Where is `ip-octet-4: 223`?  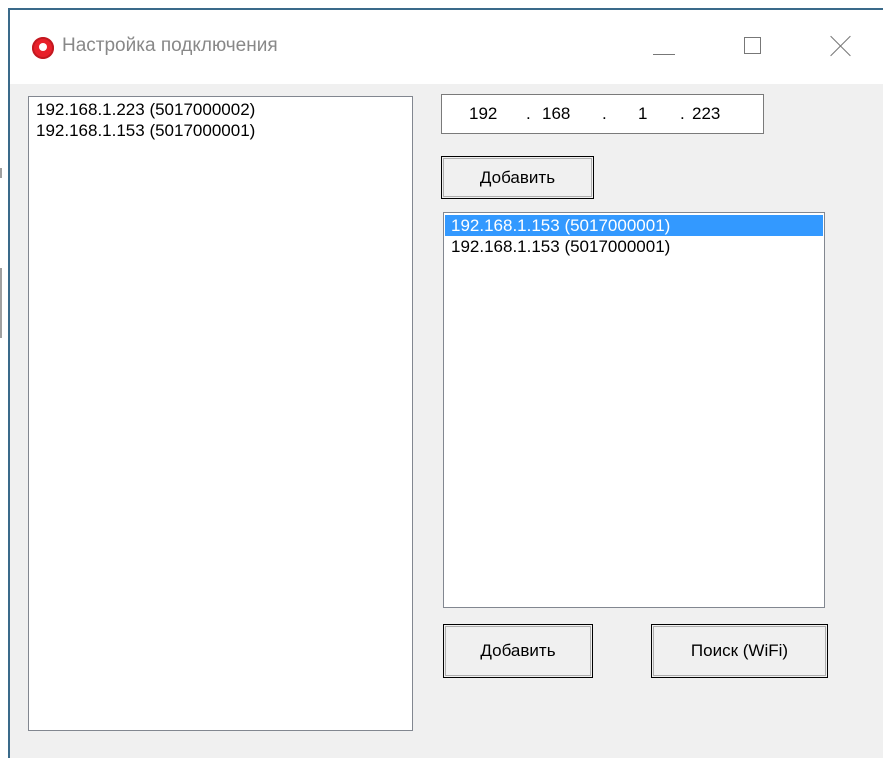 ip-octet-4: 223 is located at coordinates (706, 114).